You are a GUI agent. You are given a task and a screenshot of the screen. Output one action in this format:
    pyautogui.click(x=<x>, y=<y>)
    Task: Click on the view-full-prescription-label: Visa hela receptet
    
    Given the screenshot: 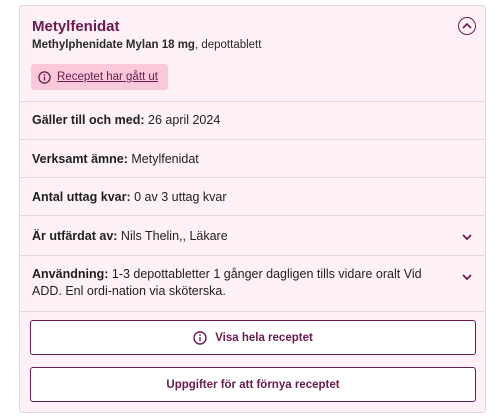 What is the action you would take?
    pyautogui.click(x=264, y=337)
    